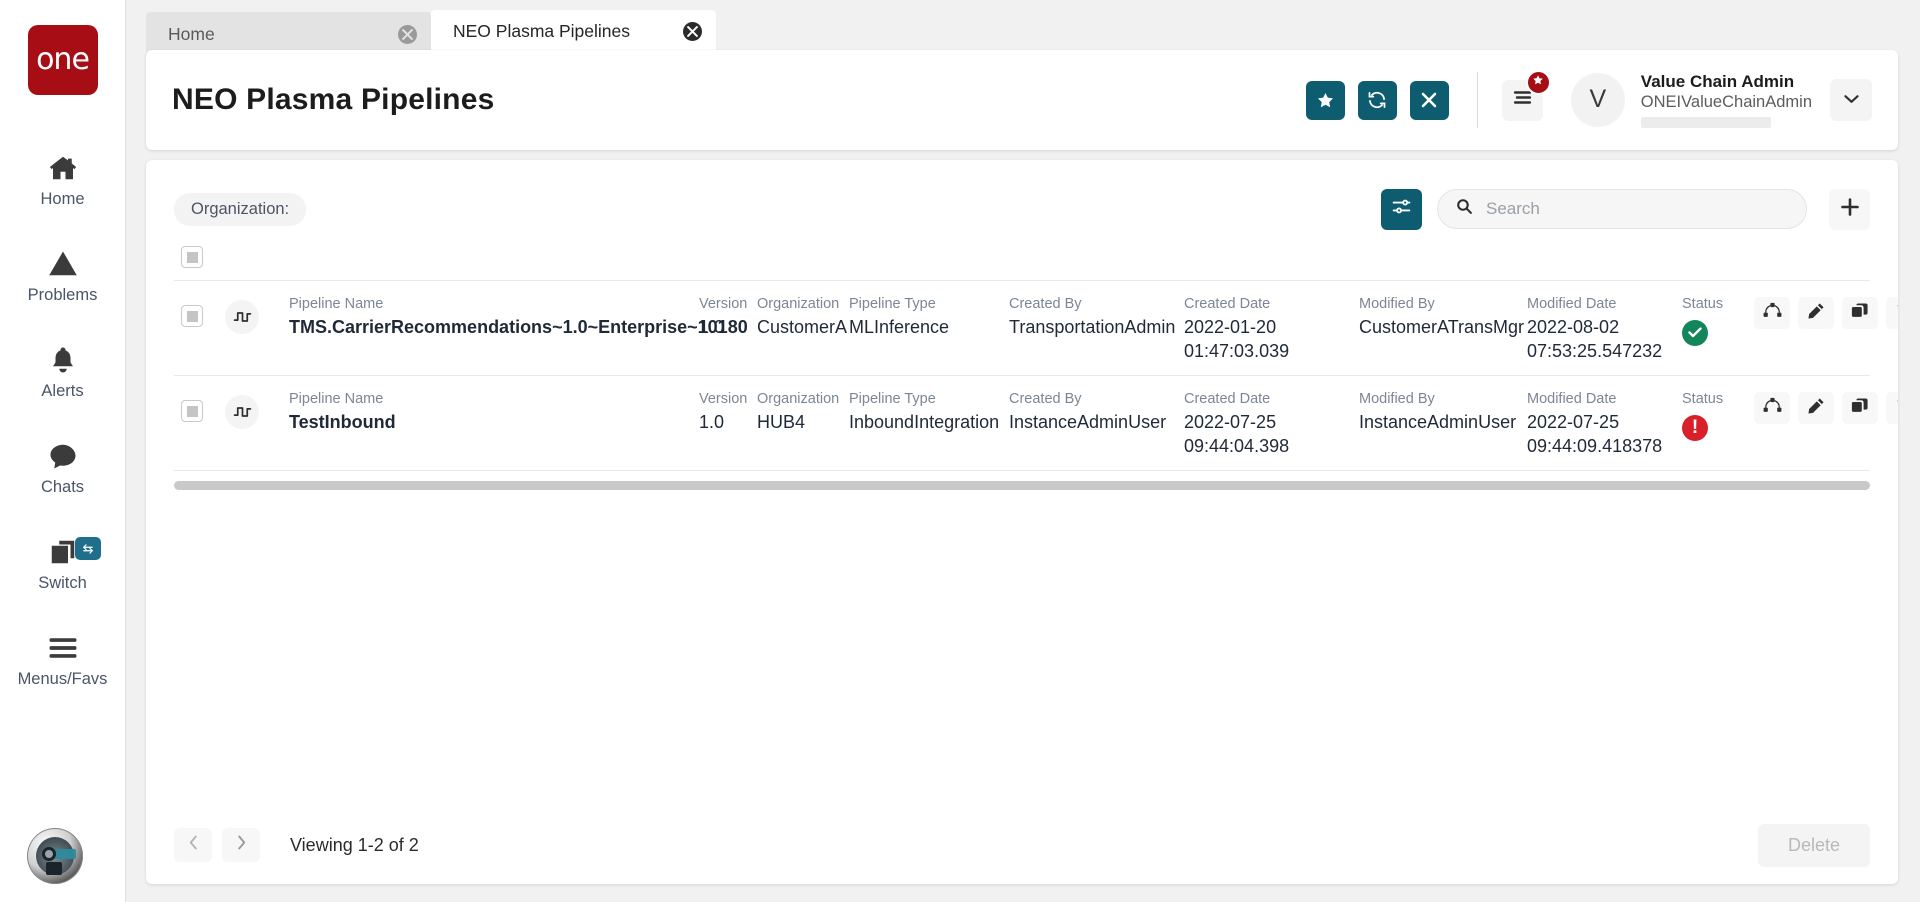 The width and height of the screenshot is (1920, 902). Describe the element at coordinates (1397, 399) in the screenshot. I see `label-modified-by: Modified By` at that location.